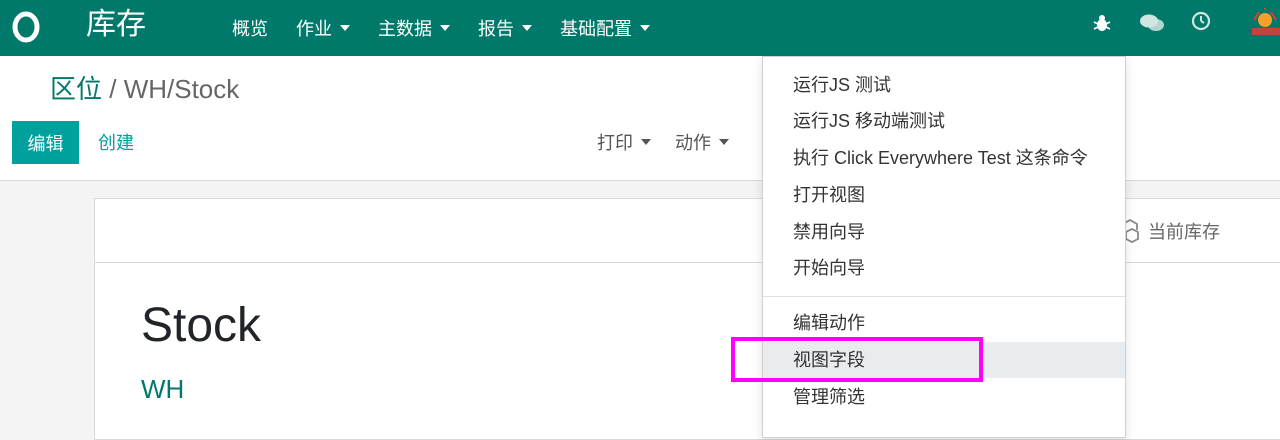 Image resolution: width=1280 pixels, height=440 pixels. I want to click on menu-item-disable-tours: 禁用向导, so click(944, 232).